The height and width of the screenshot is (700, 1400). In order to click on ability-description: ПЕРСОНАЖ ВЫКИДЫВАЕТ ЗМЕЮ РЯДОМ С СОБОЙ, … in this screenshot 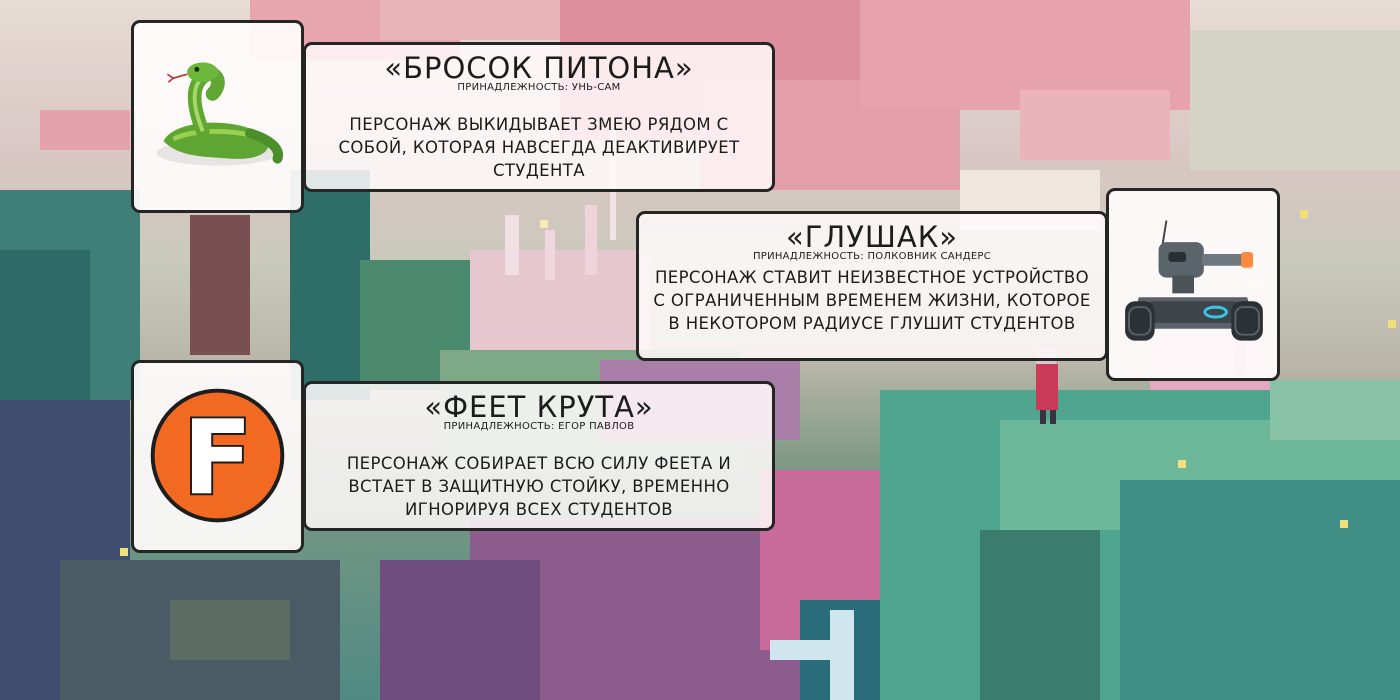, I will do `click(539, 147)`.